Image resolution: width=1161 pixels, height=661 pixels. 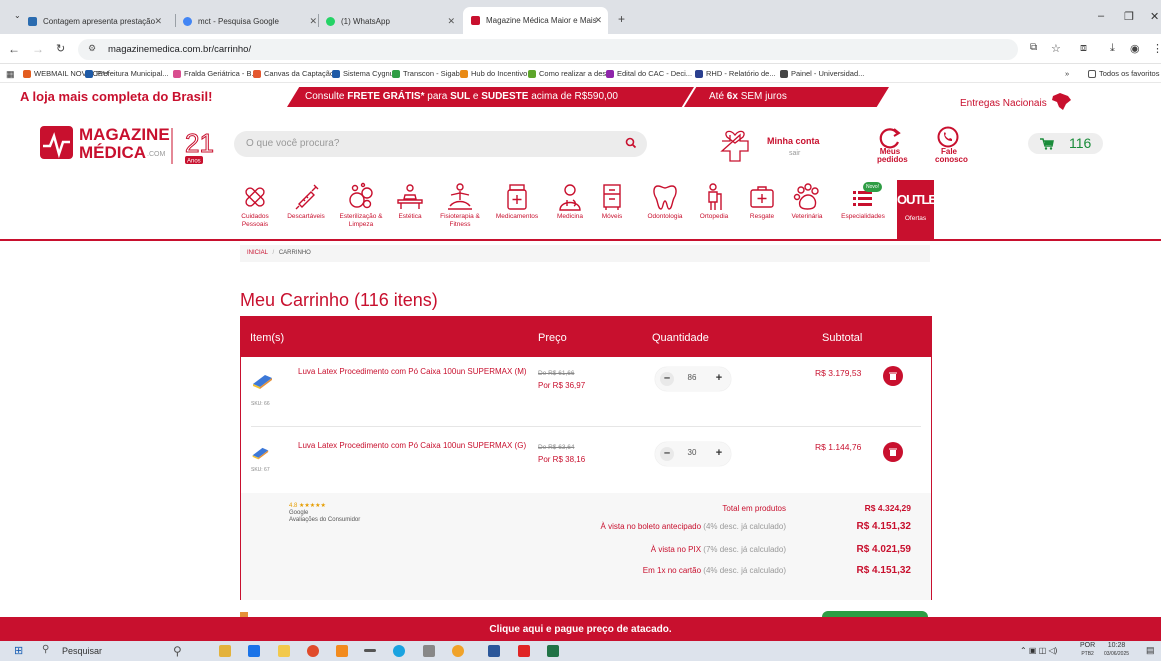 What do you see at coordinates (1065, 143) in the screenshot?
I see `cart-button: 116` at bounding box center [1065, 143].